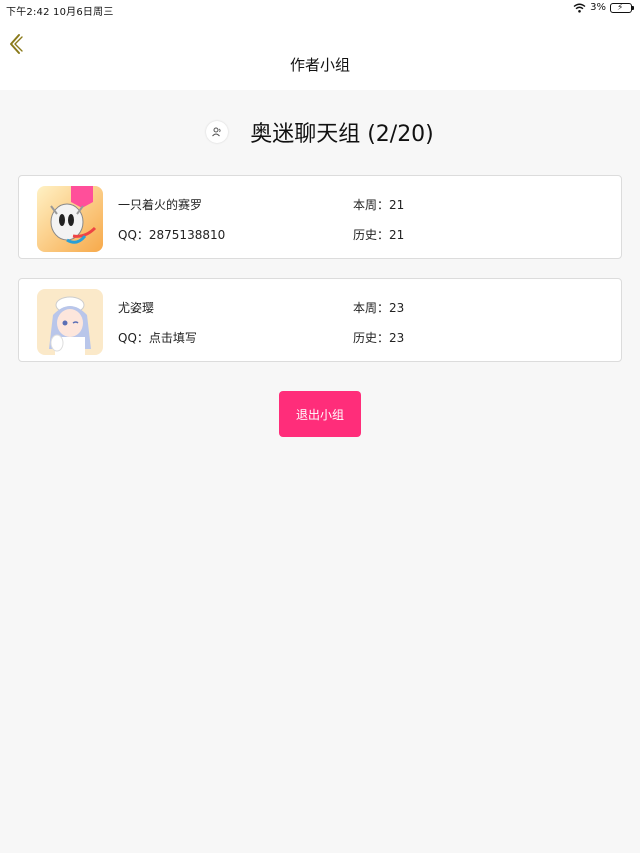 This screenshot has height=853, width=640. What do you see at coordinates (598, 7) in the screenshot?
I see `battery-percent: 3%` at bounding box center [598, 7].